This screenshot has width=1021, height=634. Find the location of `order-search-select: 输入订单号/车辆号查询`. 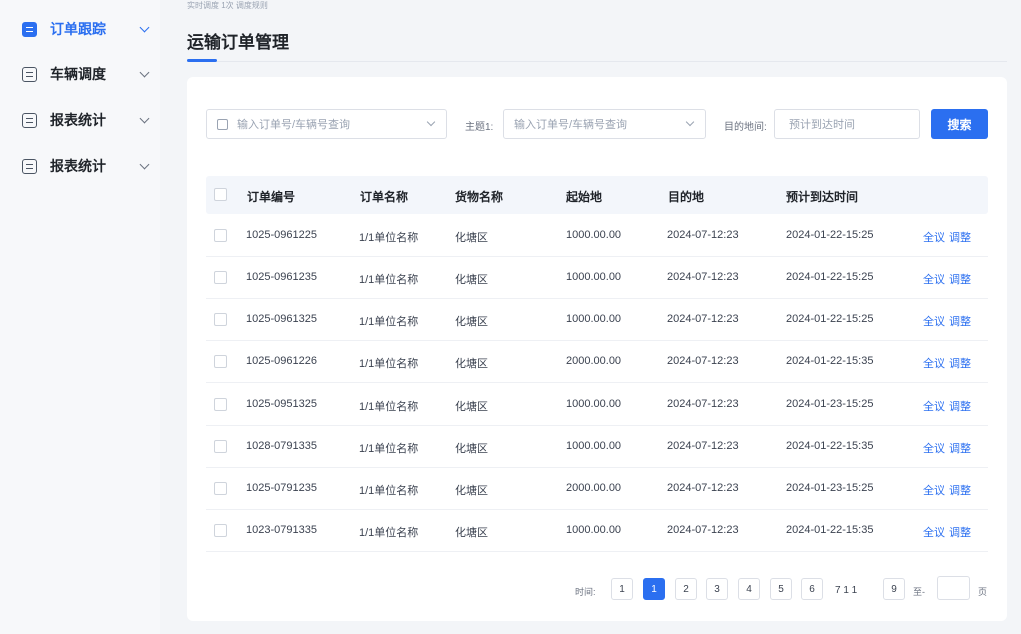

order-search-select: 输入订单号/车辆号查询 is located at coordinates (326, 124).